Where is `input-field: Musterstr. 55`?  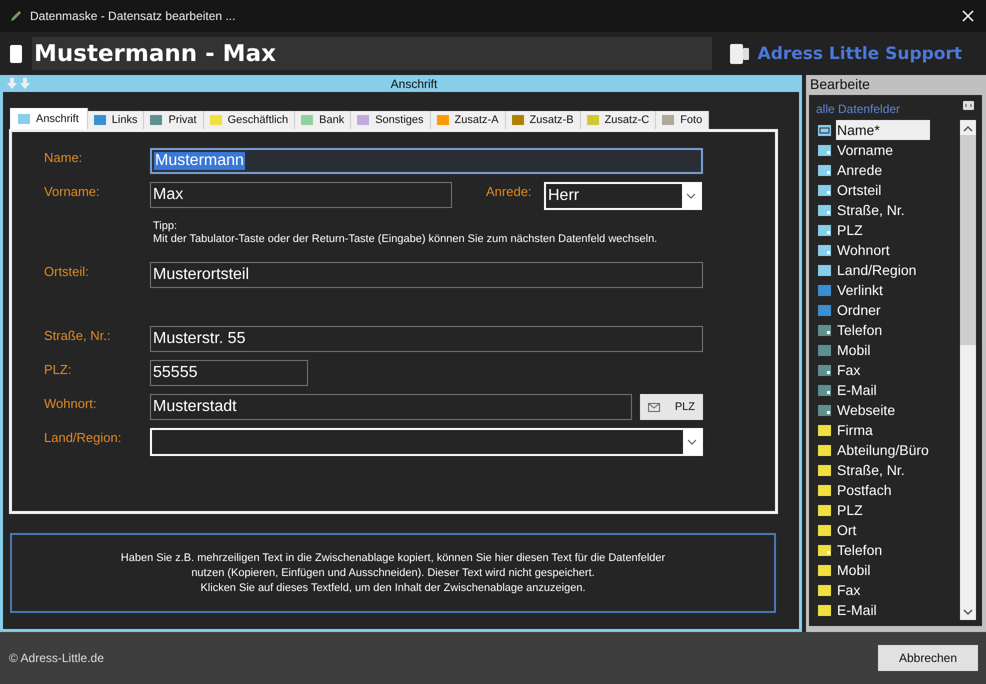
input-field: Musterstr. 55 is located at coordinates (426, 339).